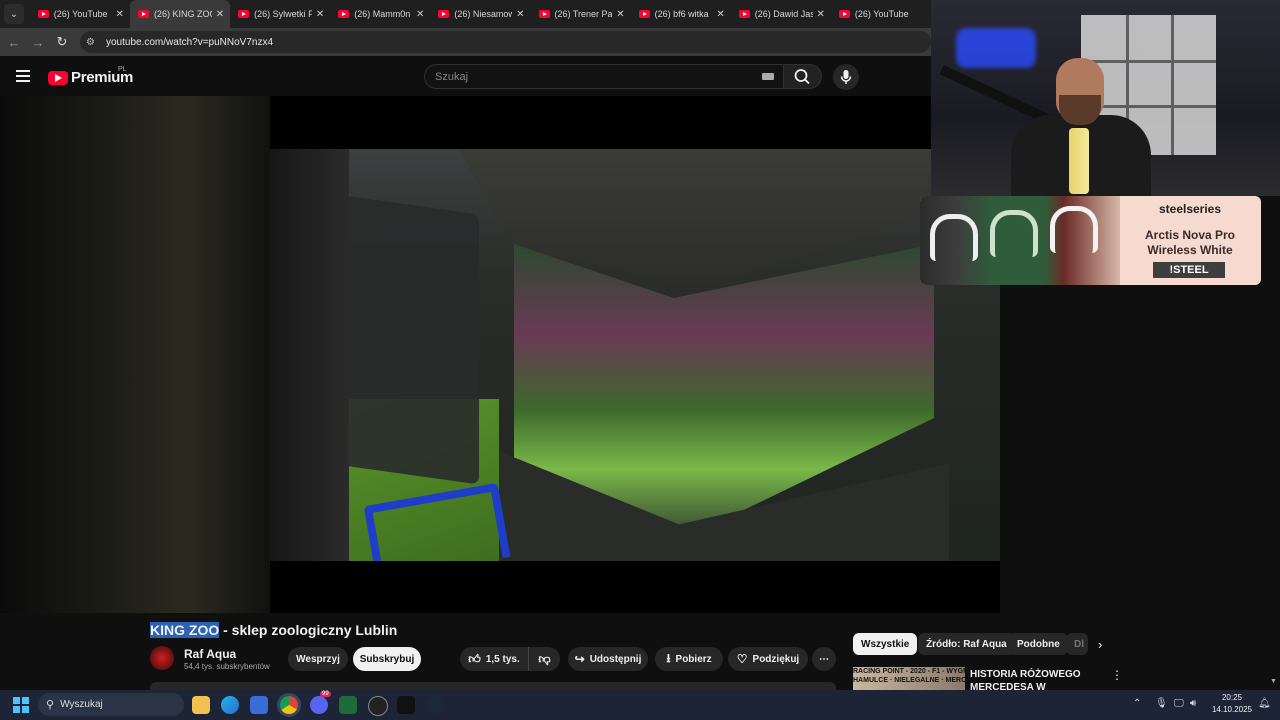 The image size is (1280, 720). What do you see at coordinates (111, 704) in the screenshot?
I see `taskbar-search: ⚲ Wyszukaj` at bounding box center [111, 704].